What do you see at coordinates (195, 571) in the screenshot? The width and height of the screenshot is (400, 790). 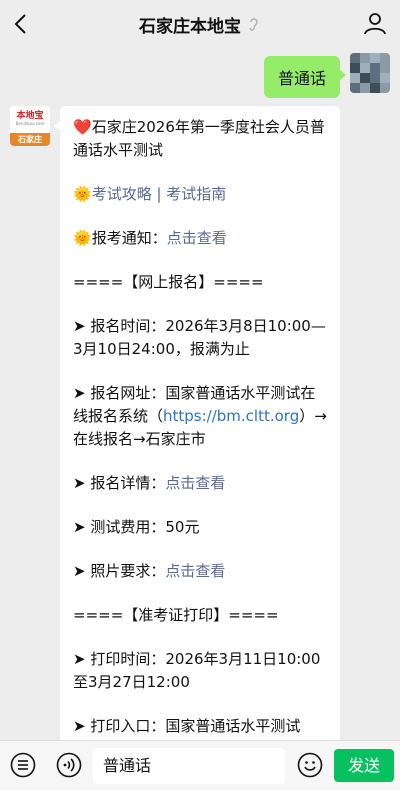 I see `photo-link: 点击查看` at bounding box center [195, 571].